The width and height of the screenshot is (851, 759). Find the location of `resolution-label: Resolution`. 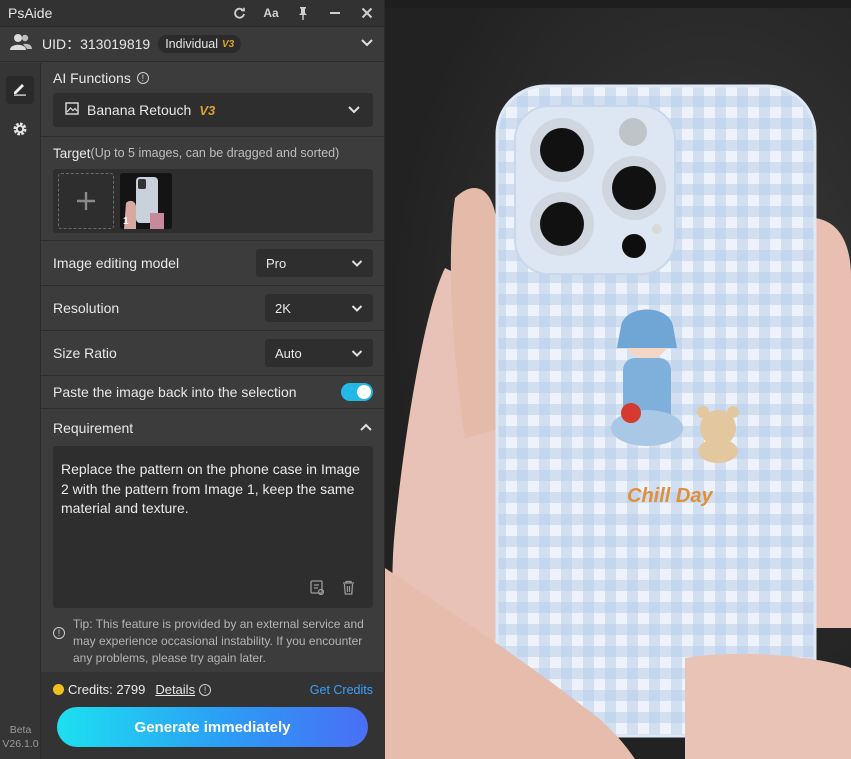

resolution-label: Resolution is located at coordinates (86, 308).